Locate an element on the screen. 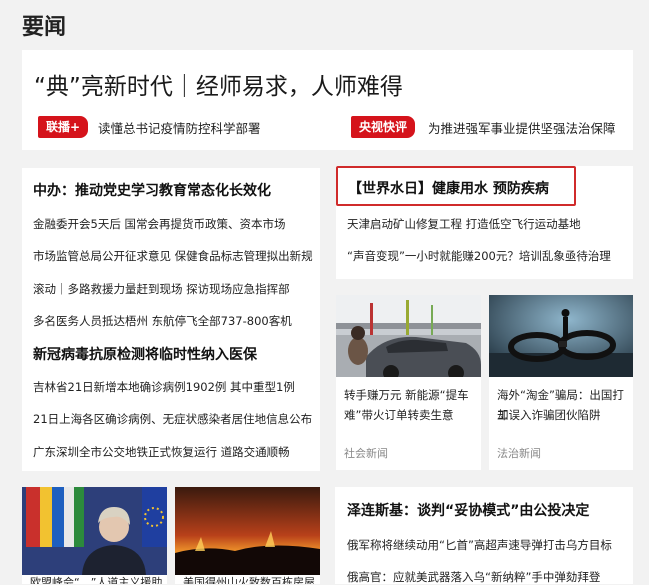 The height and width of the screenshot is (585, 649). news-source: 法治新闻 is located at coordinates (519, 453).